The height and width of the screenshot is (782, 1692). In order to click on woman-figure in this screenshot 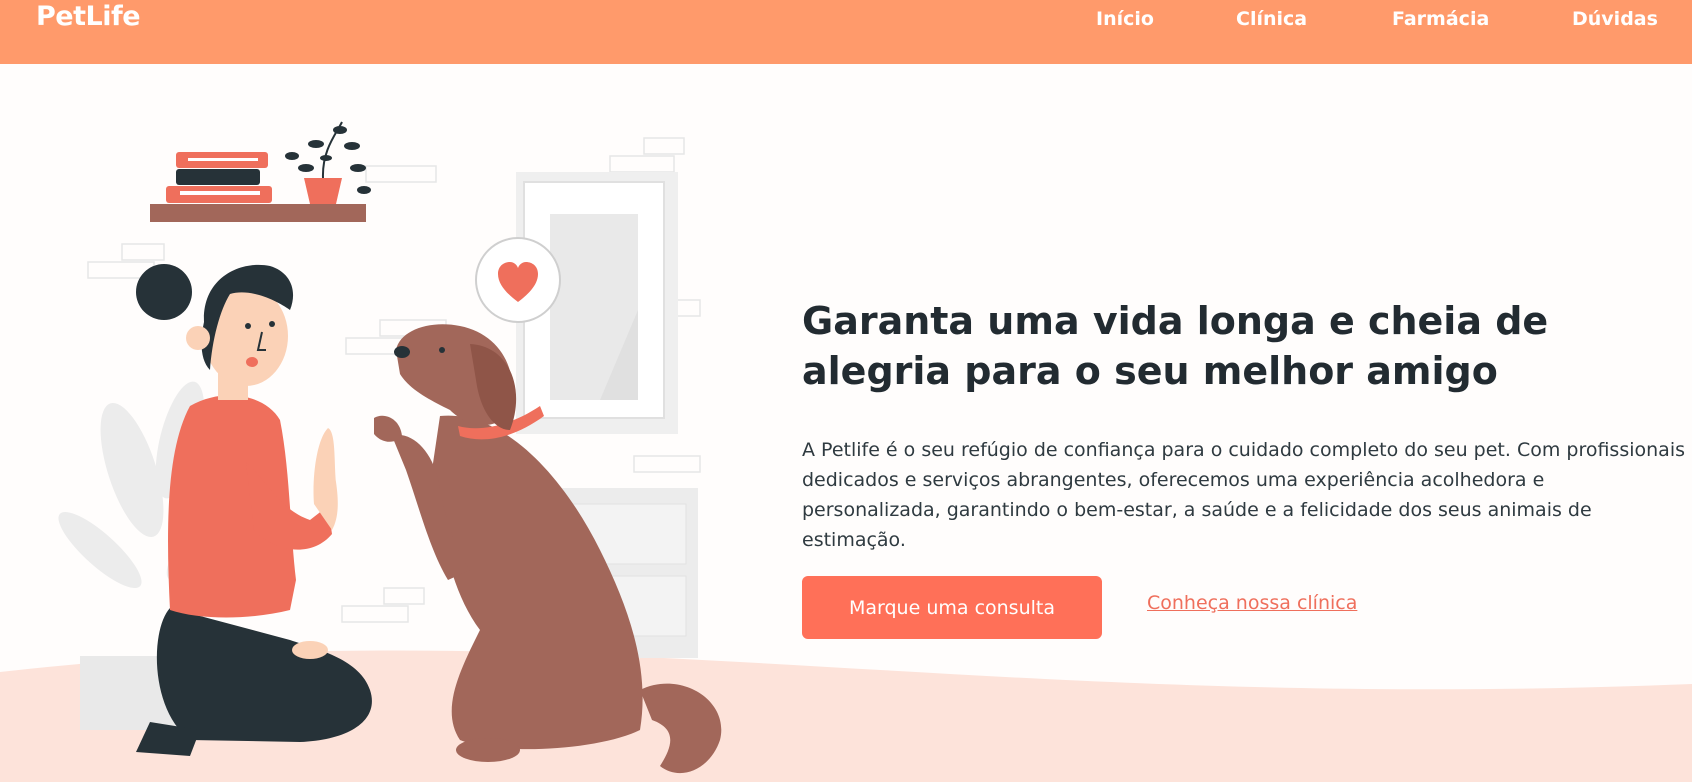, I will do `click(254, 510)`.